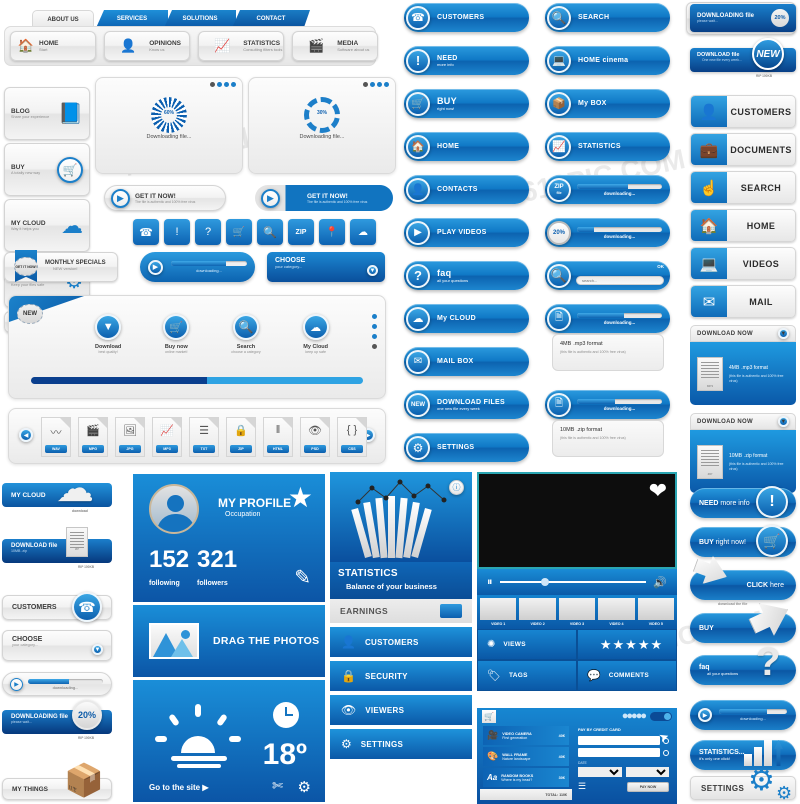  Describe the element at coordinates (176, 334) in the screenshot. I see `carousel-item-buy-now: 🛒 Buy now online market!` at that location.